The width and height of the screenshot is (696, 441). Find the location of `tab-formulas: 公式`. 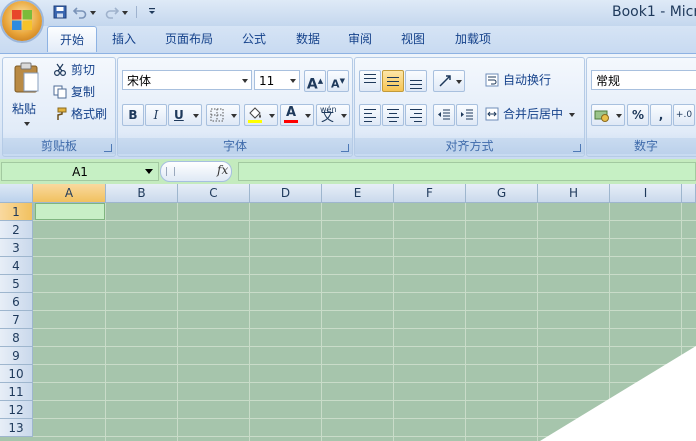

tab-formulas: 公式 is located at coordinates (254, 38).